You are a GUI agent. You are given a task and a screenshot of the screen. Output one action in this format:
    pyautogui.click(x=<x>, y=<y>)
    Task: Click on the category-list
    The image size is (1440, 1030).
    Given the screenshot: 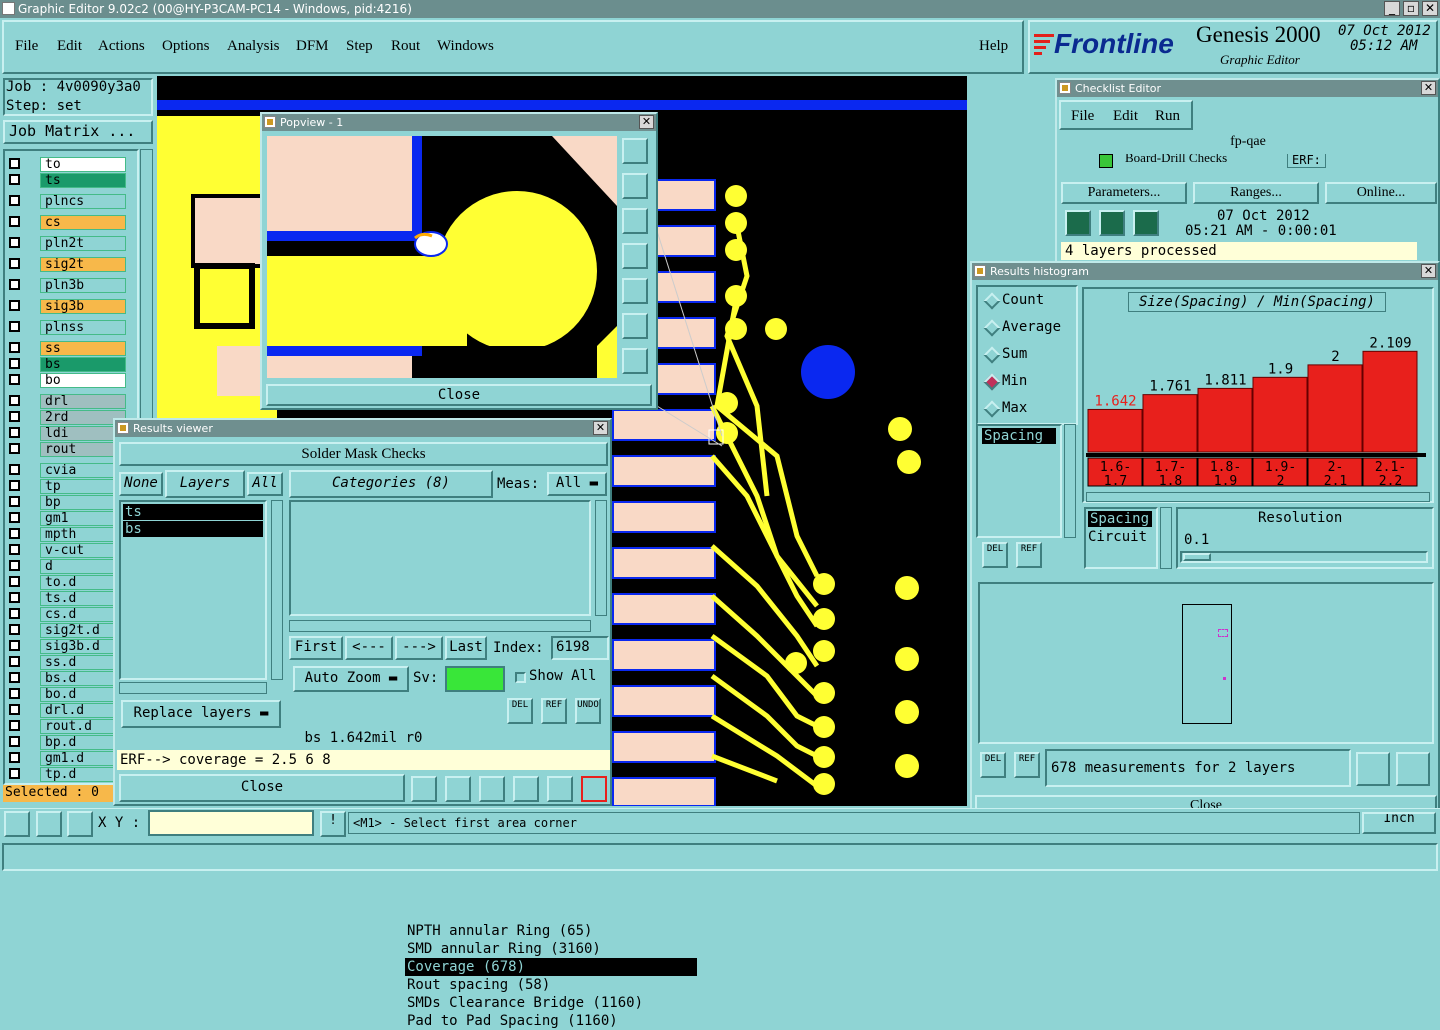 What is the action you would take?
    pyautogui.click(x=440, y=558)
    